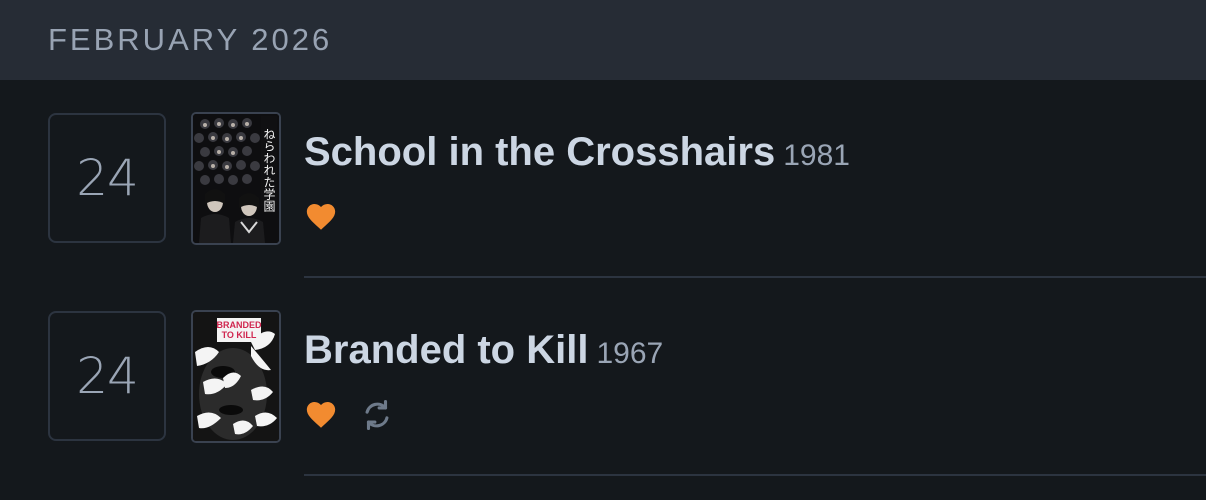 The height and width of the screenshot is (500, 1206). Describe the element at coordinates (190, 39) in the screenshot. I see `month-label: FEBRUARY 2026` at that location.